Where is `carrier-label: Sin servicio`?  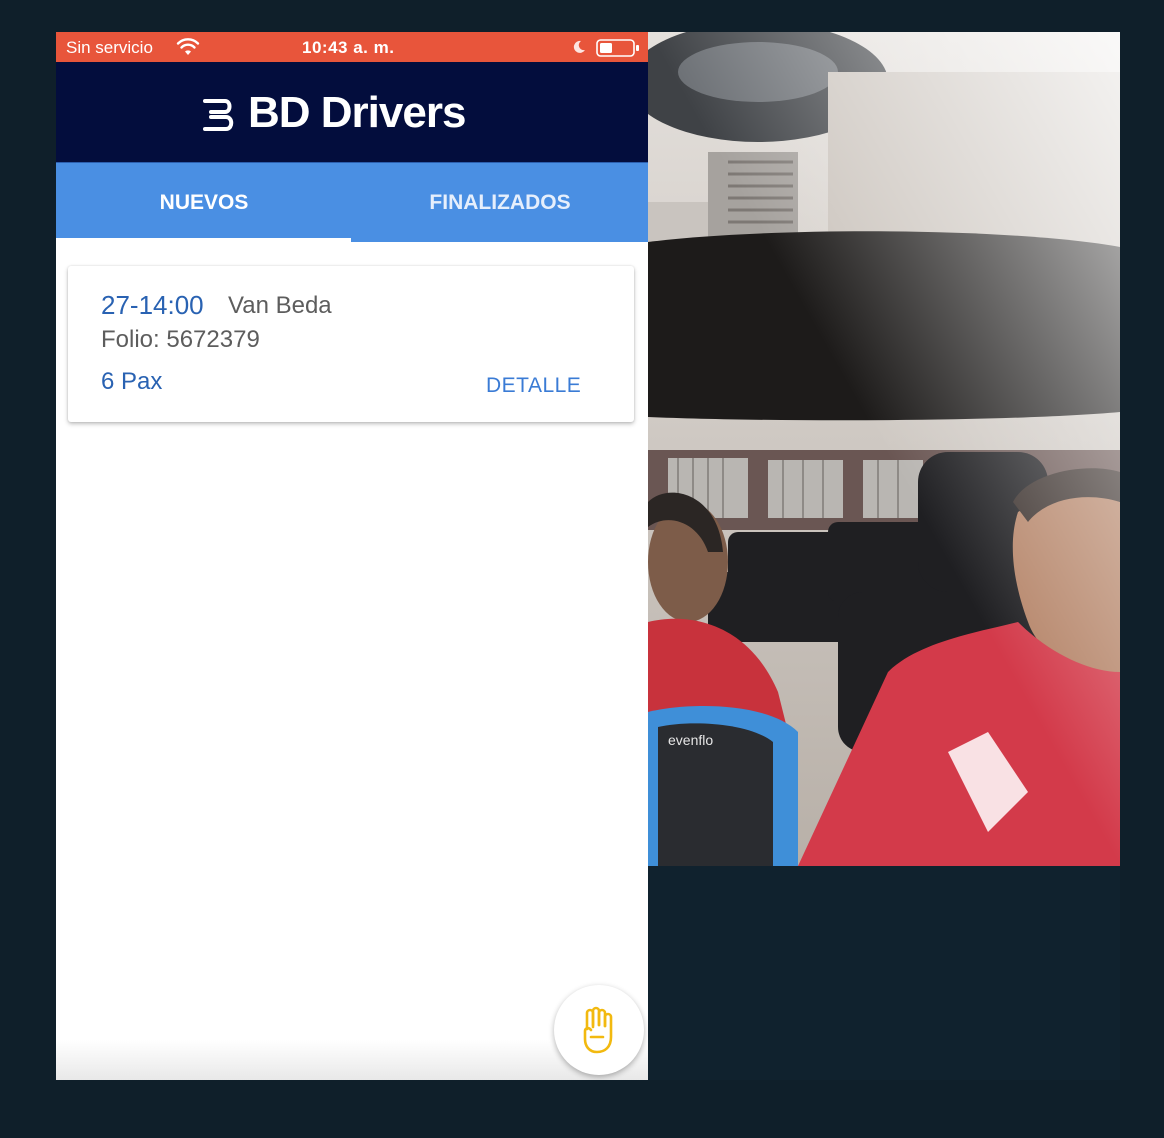
carrier-label: Sin servicio is located at coordinates (109, 47).